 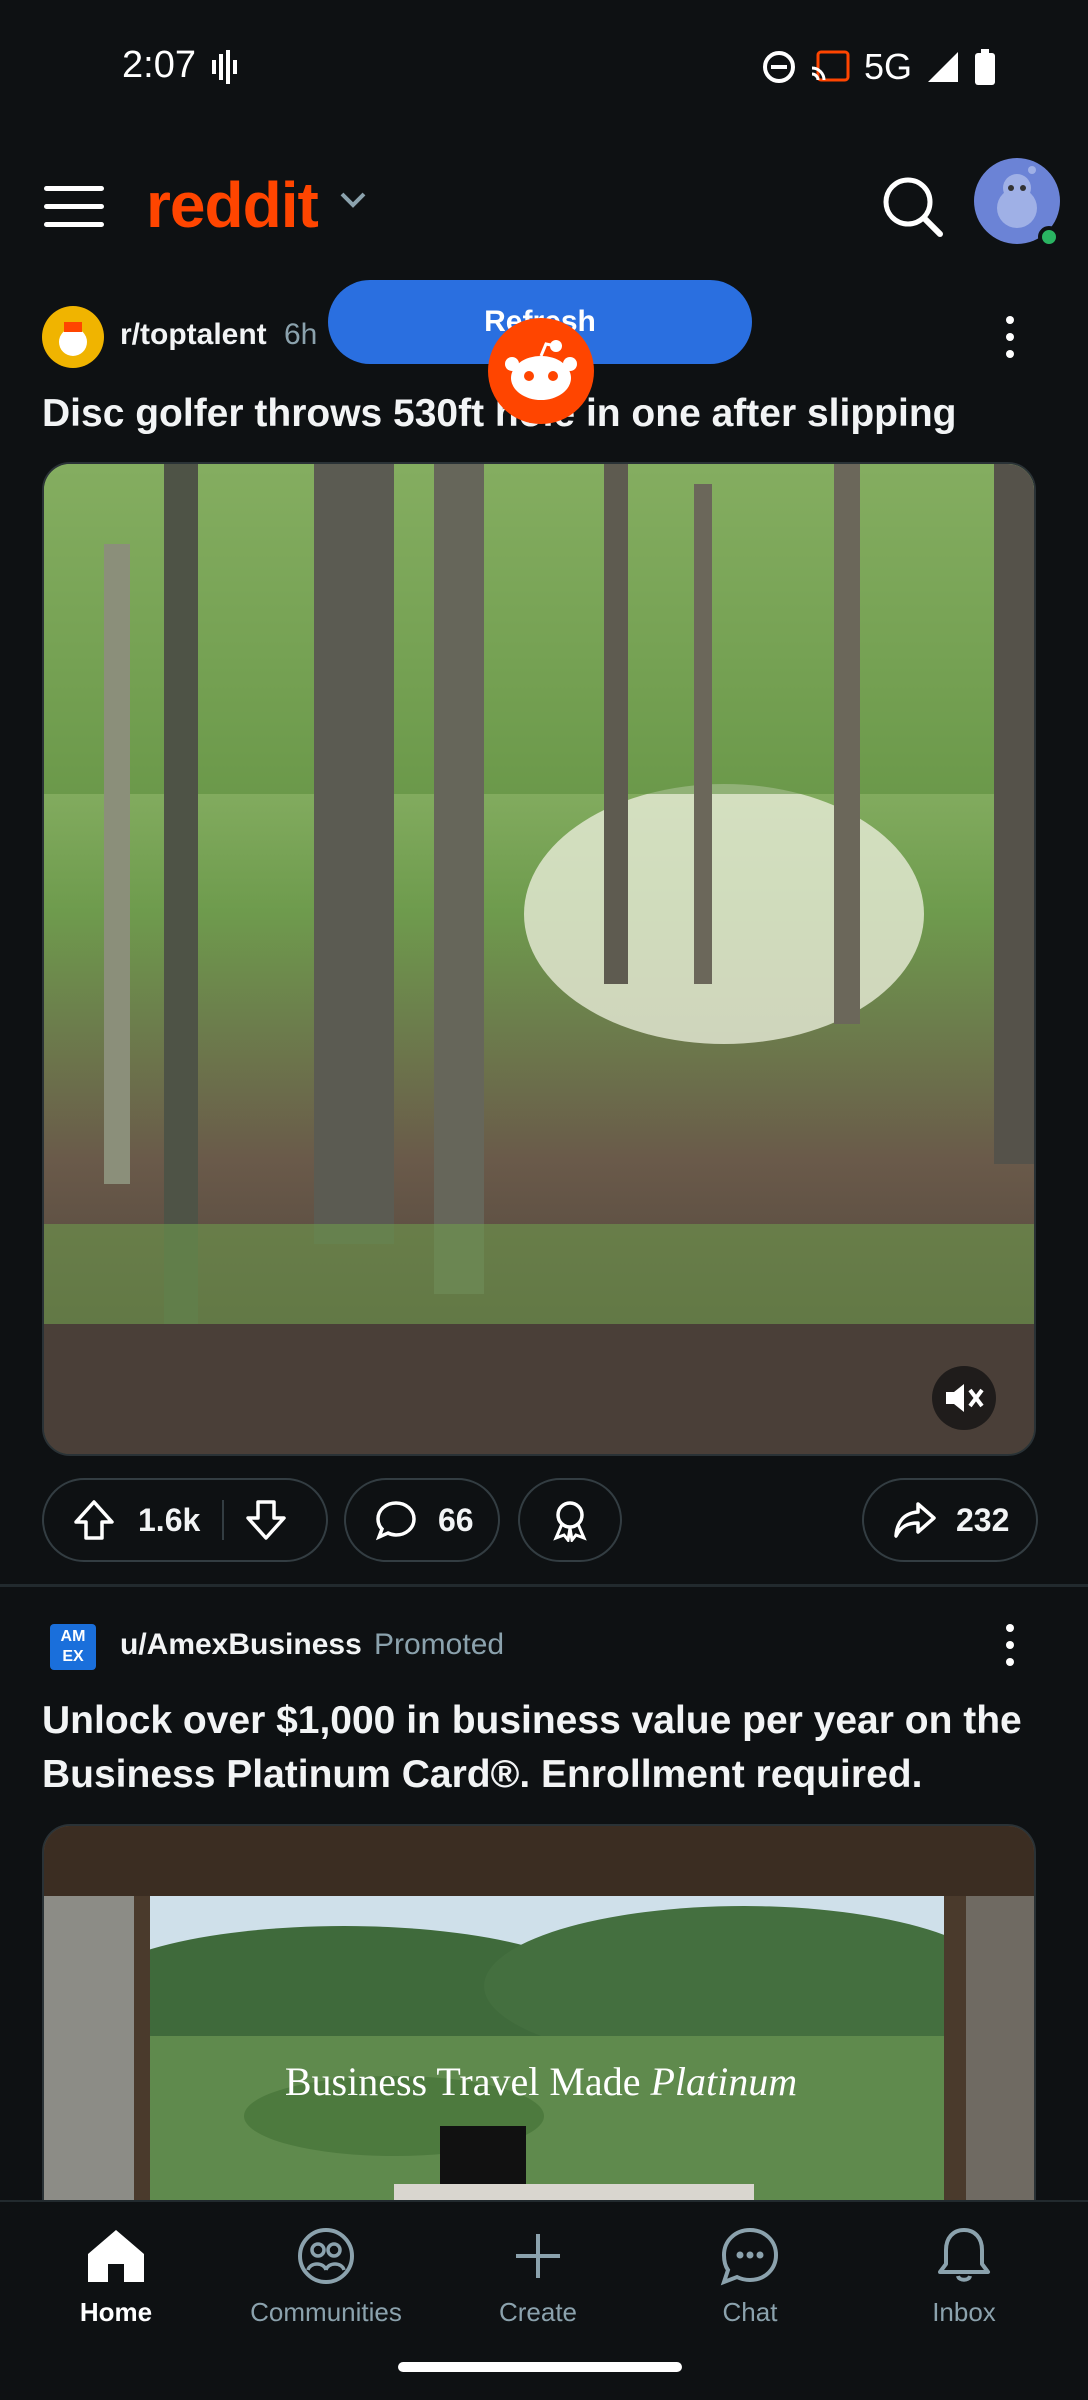 I want to click on reddit-logo: reddit, so click(x=232, y=205).